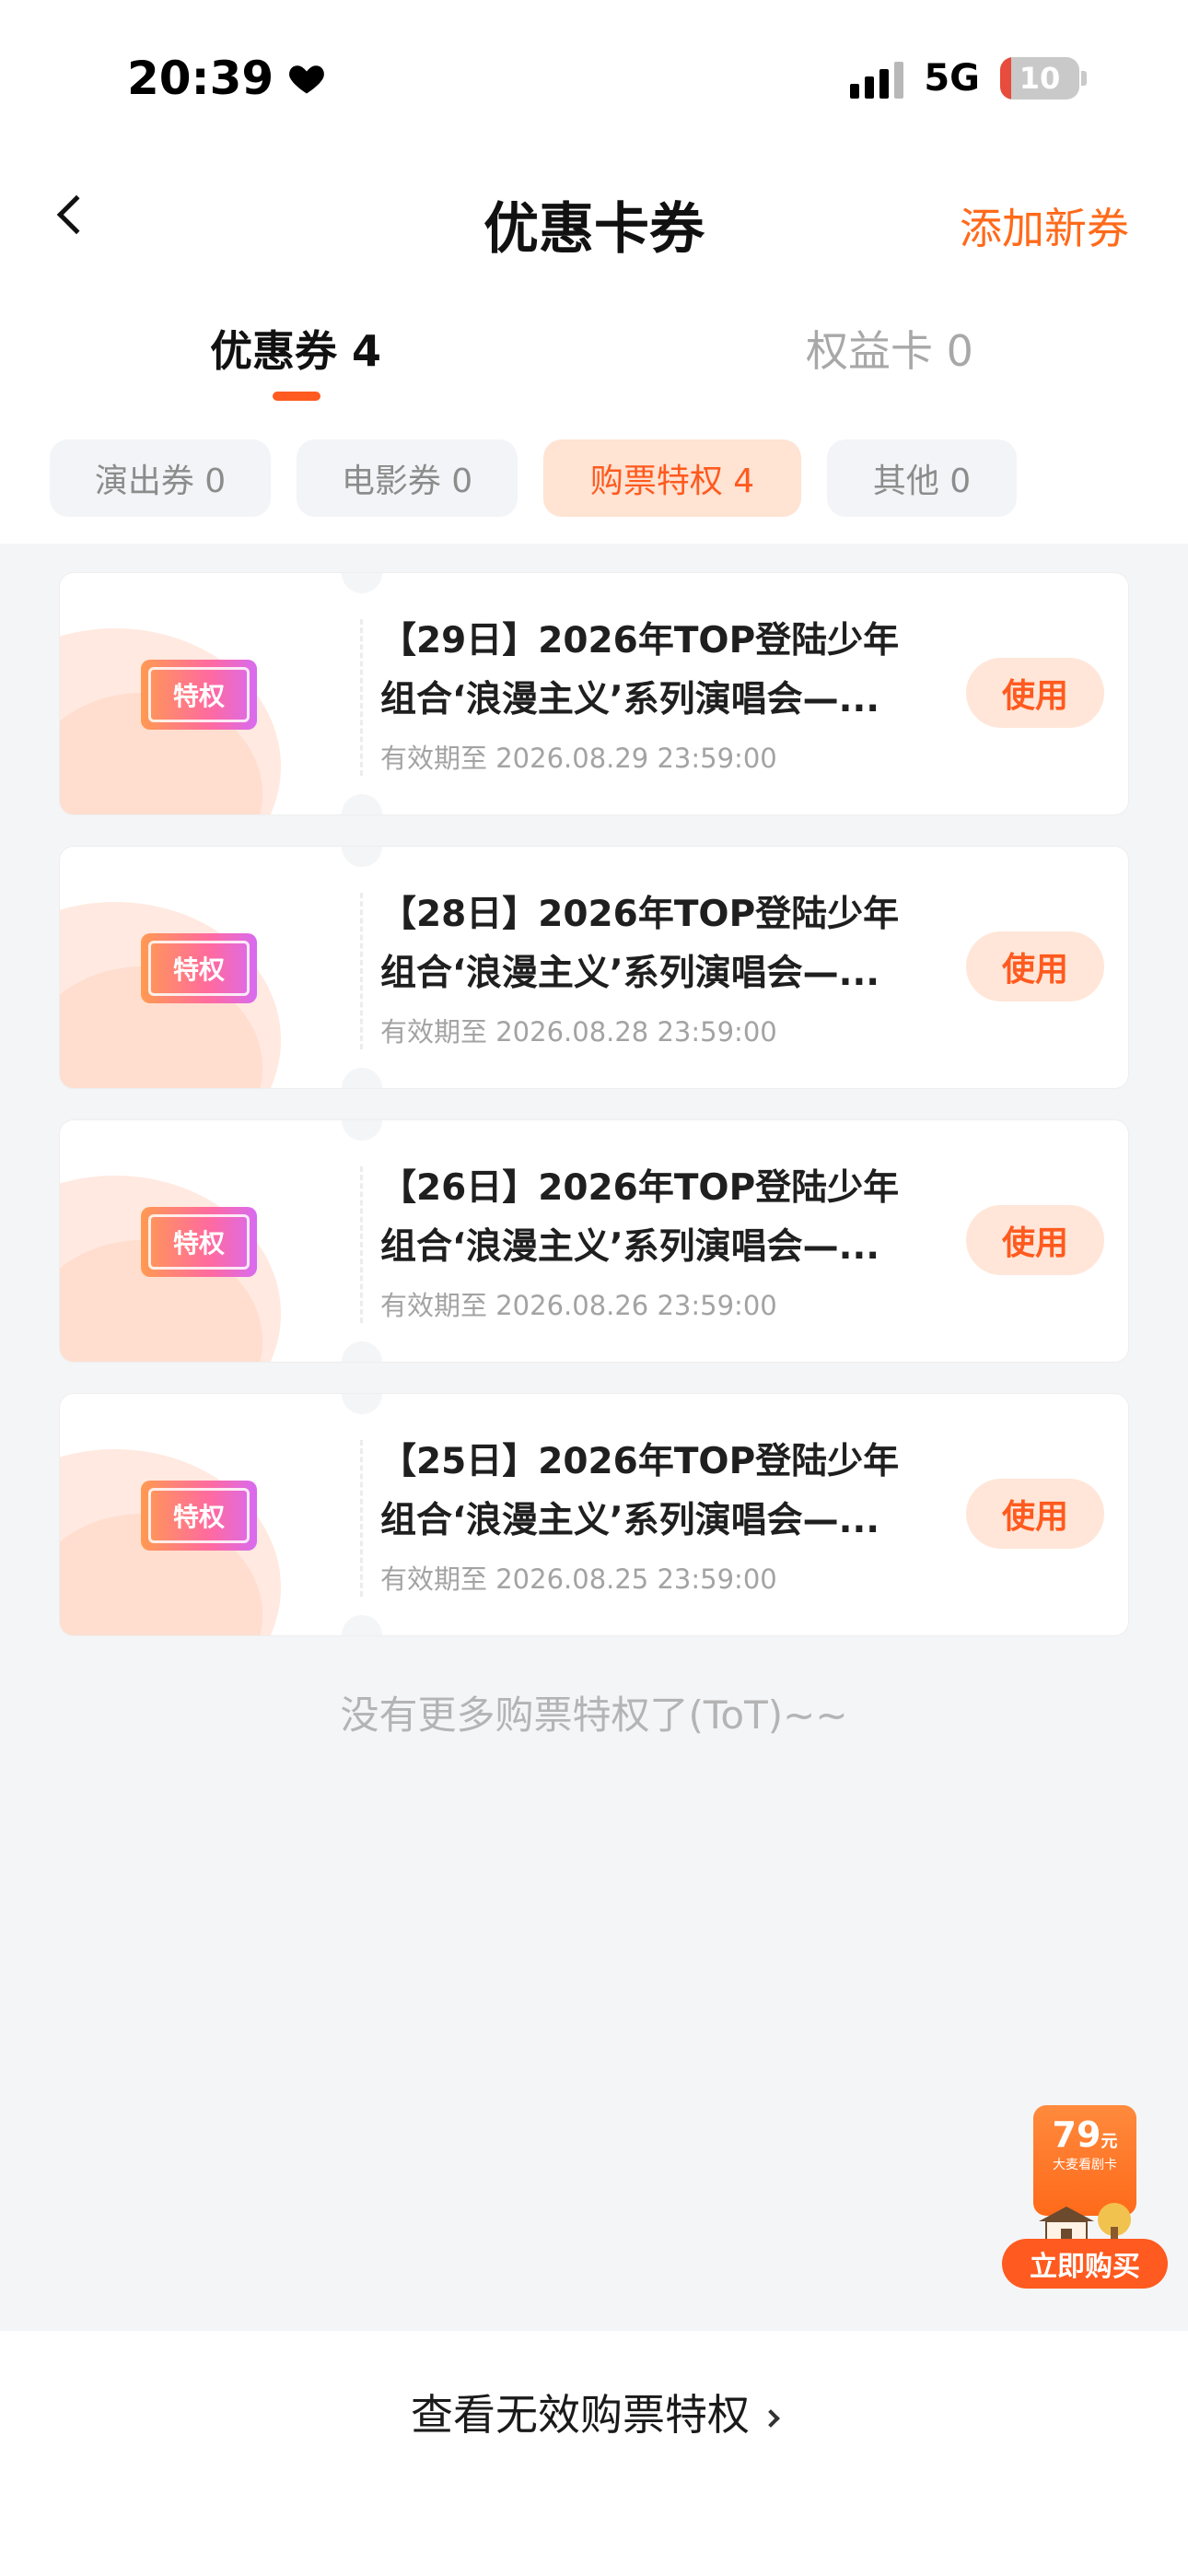  Describe the element at coordinates (1085, 2197) in the screenshot. I see `promo-widget: 79元 大麦看剧卡 立即购买` at that location.